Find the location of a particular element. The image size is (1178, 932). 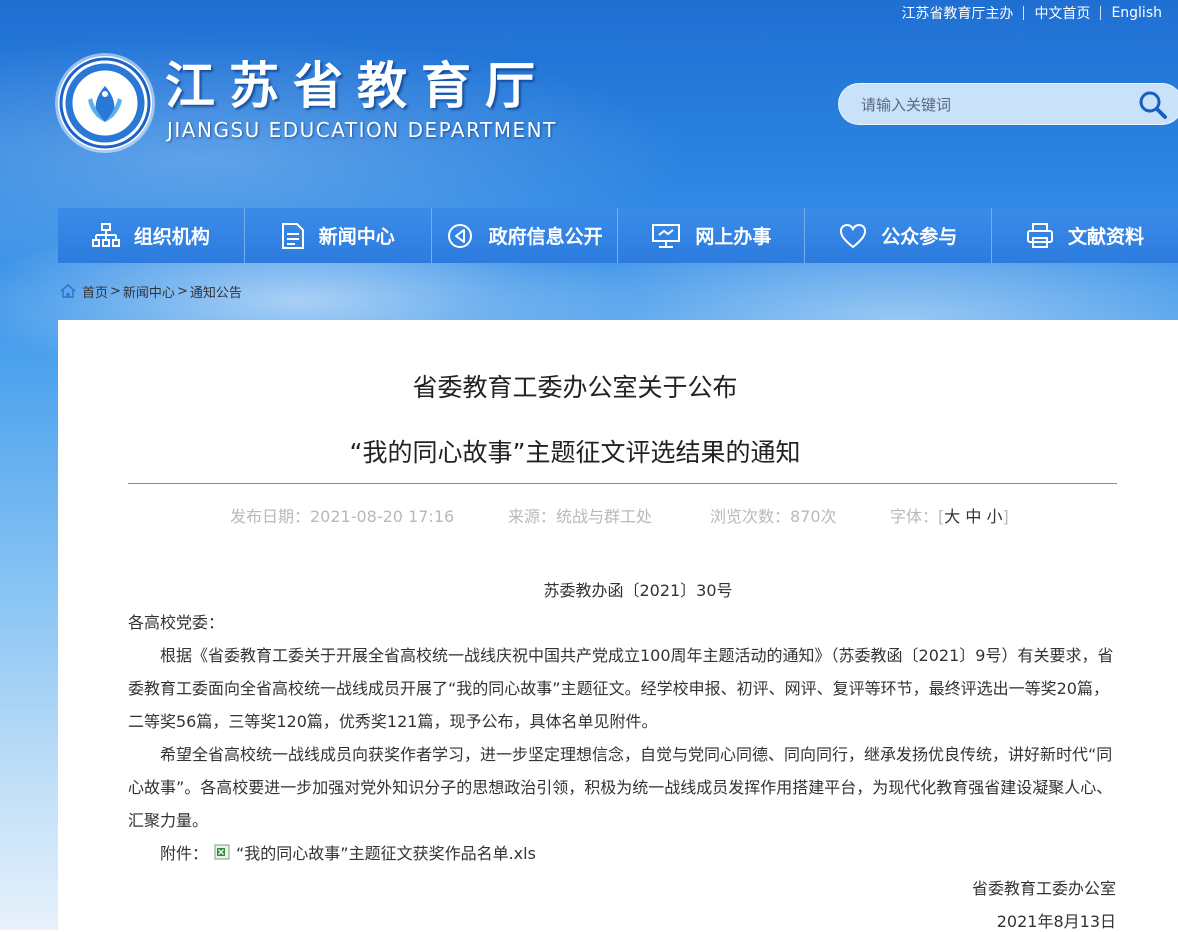

article-source: 来源：统战与群工处 is located at coordinates (580, 516).